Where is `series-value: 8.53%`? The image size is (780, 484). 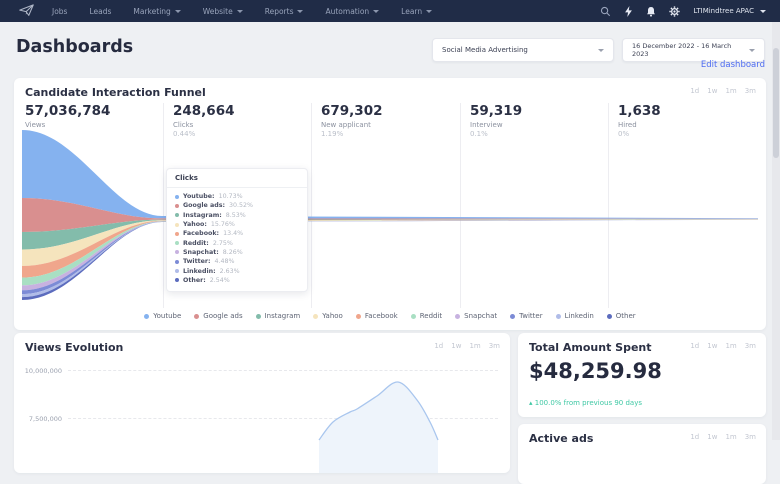
series-value: 8.53% is located at coordinates (235, 215).